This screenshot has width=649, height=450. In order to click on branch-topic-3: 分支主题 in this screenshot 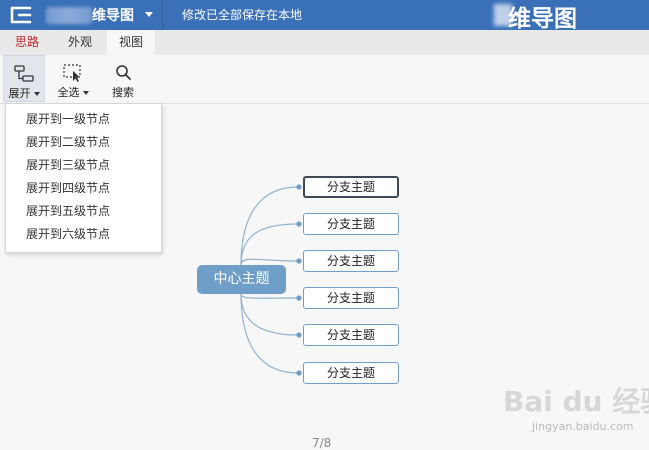, I will do `click(351, 261)`.